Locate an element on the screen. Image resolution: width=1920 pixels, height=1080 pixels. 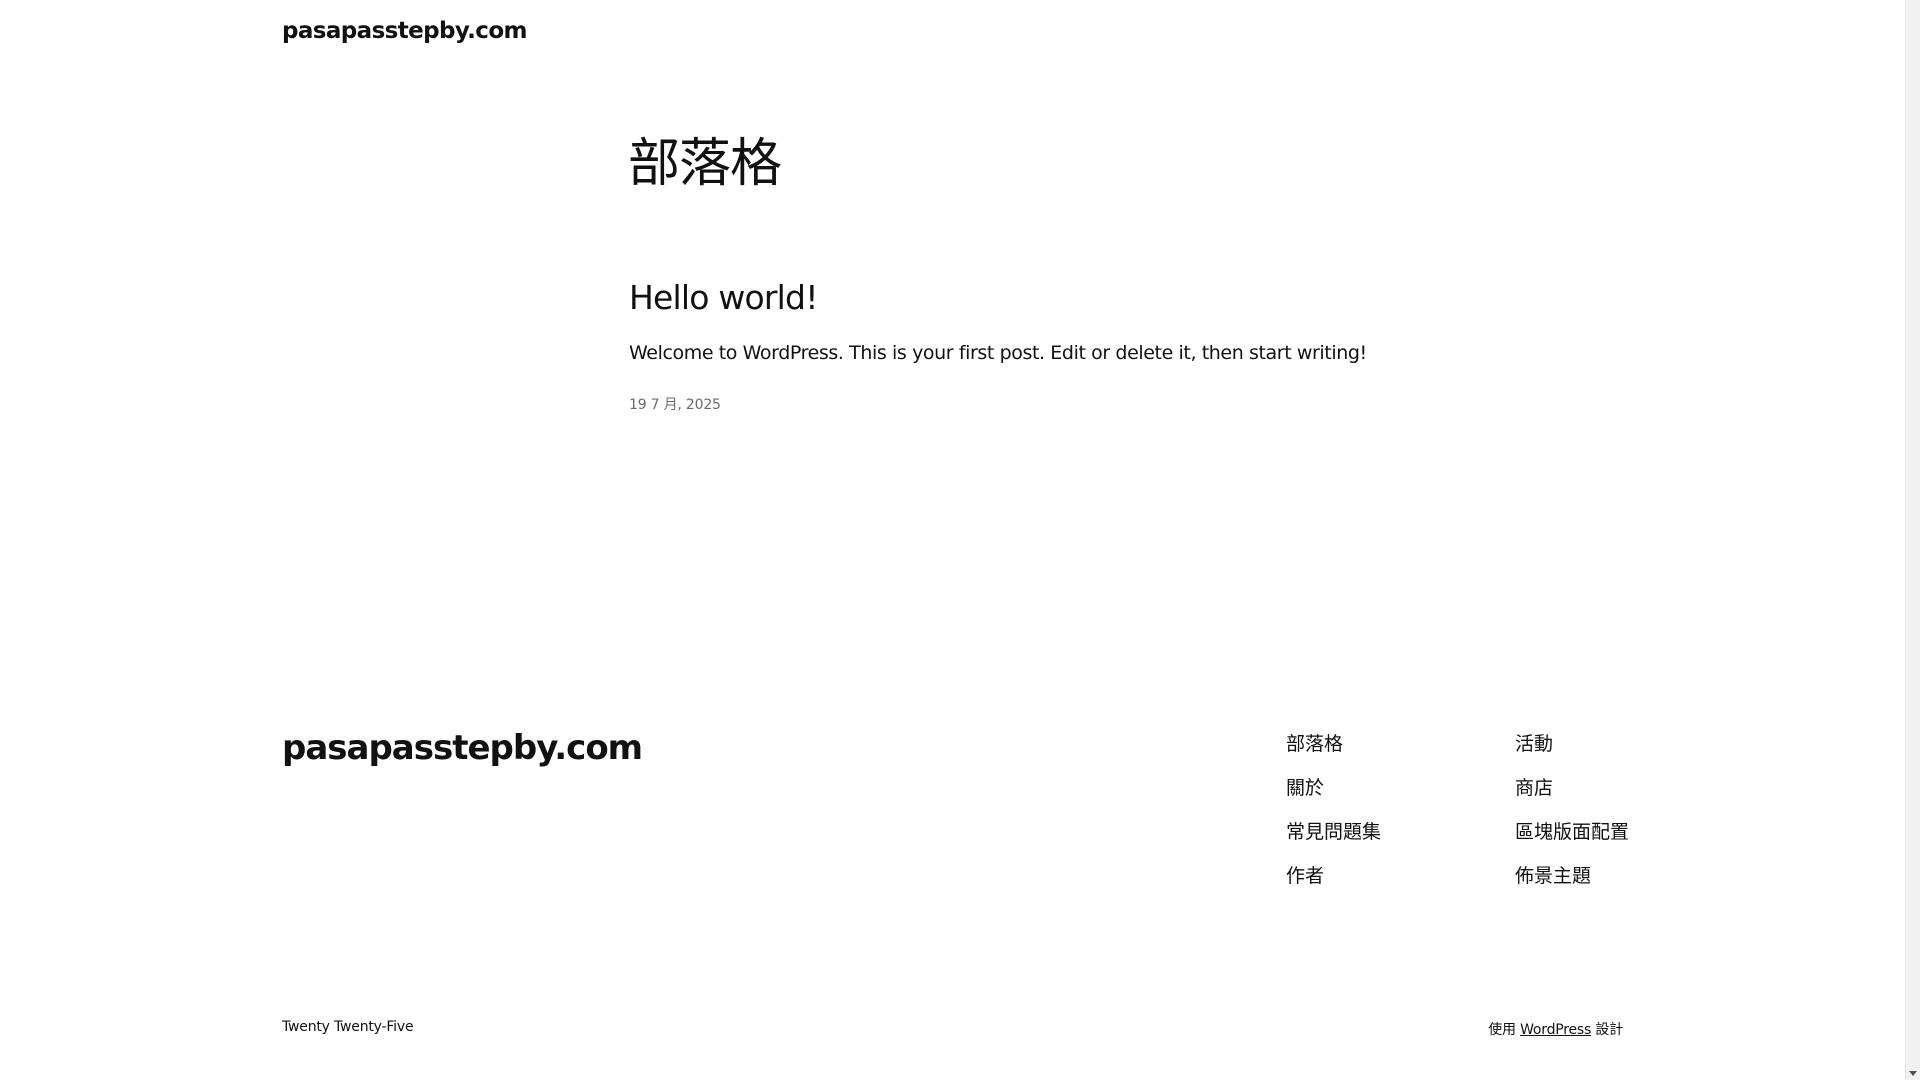
footer-nav-item-events: 活動 is located at coordinates (1572, 748).